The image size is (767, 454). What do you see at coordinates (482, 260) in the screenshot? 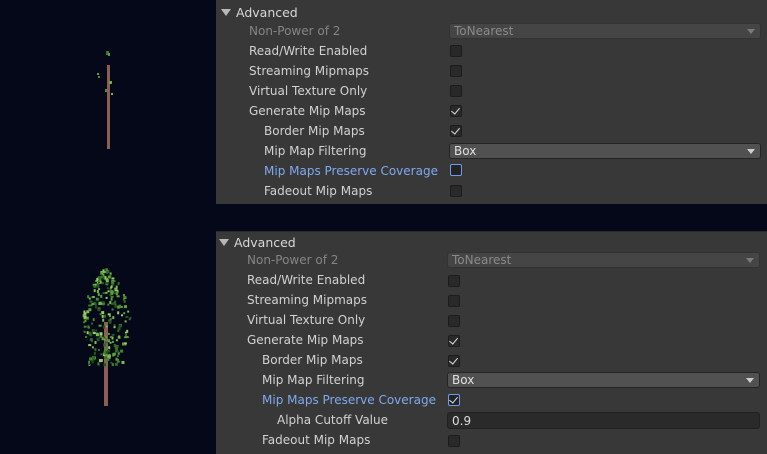
I see `non-power-value: ToNearest` at bounding box center [482, 260].